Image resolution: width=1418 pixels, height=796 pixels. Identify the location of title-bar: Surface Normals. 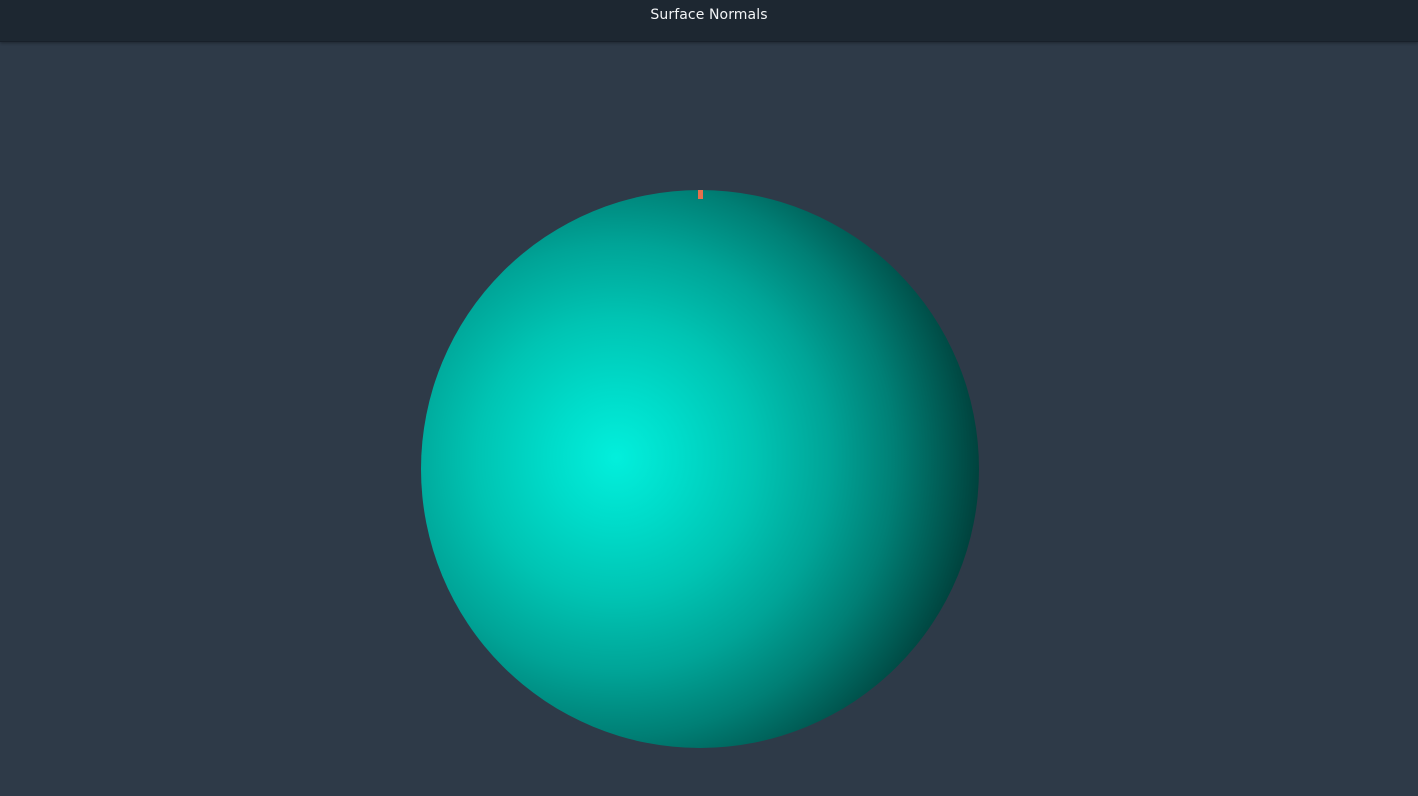
(709, 21).